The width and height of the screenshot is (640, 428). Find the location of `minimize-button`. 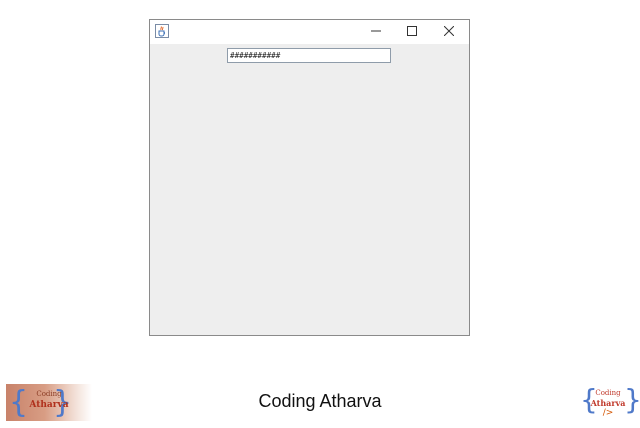

minimize-button is located at coordinates (376, 32).